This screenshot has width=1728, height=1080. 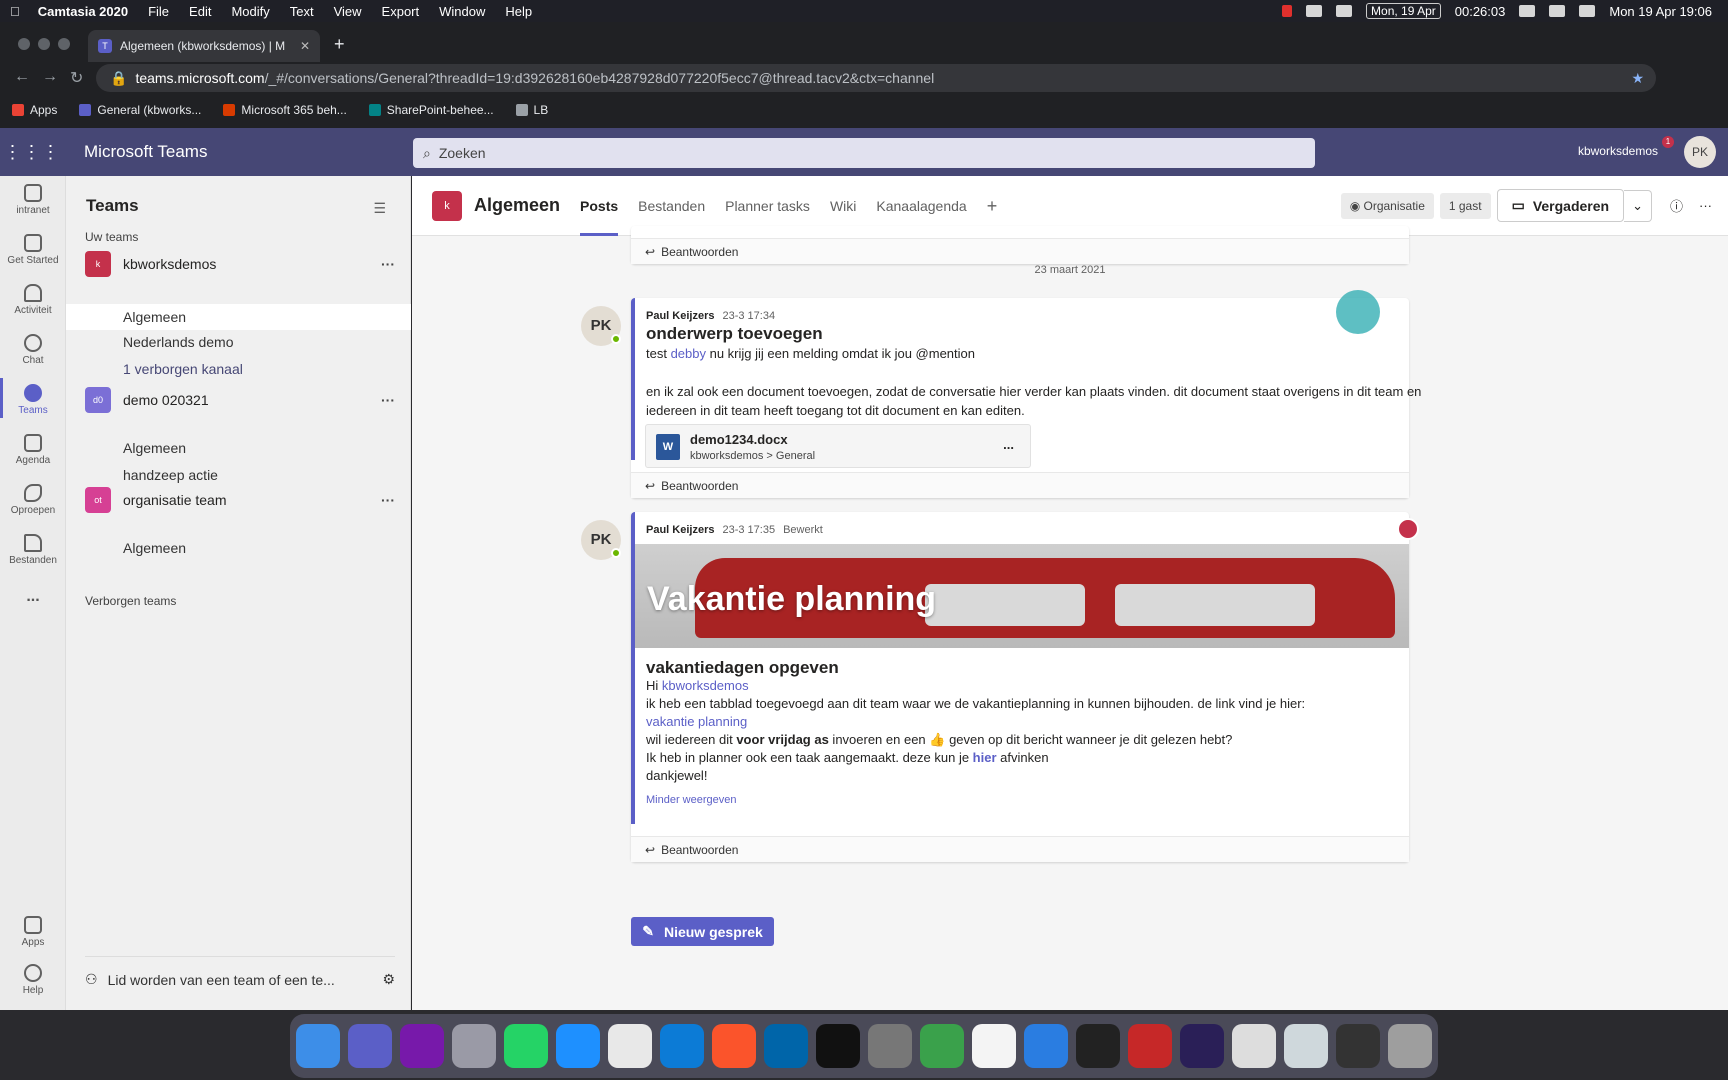 I want to click on rail-intranet: intranet, so click(x=33, y=200).